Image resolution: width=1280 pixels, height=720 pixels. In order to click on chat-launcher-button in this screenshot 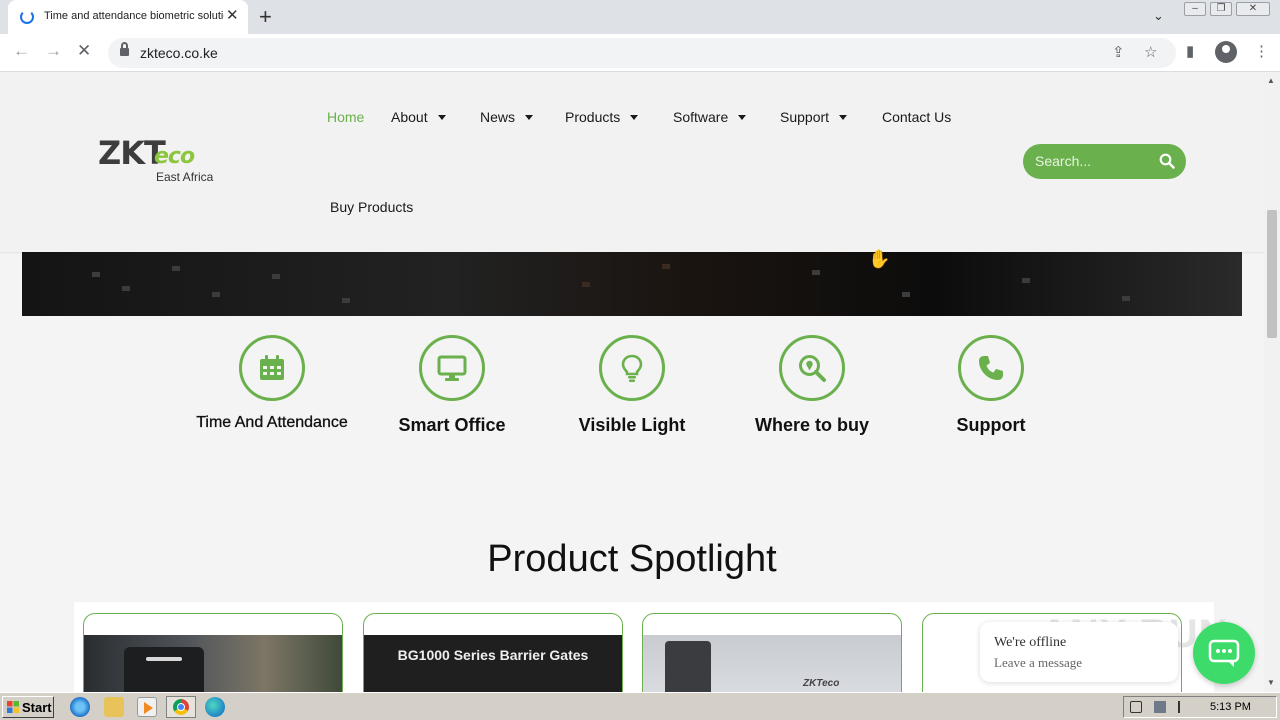, I will do `click(1224, 653)`.